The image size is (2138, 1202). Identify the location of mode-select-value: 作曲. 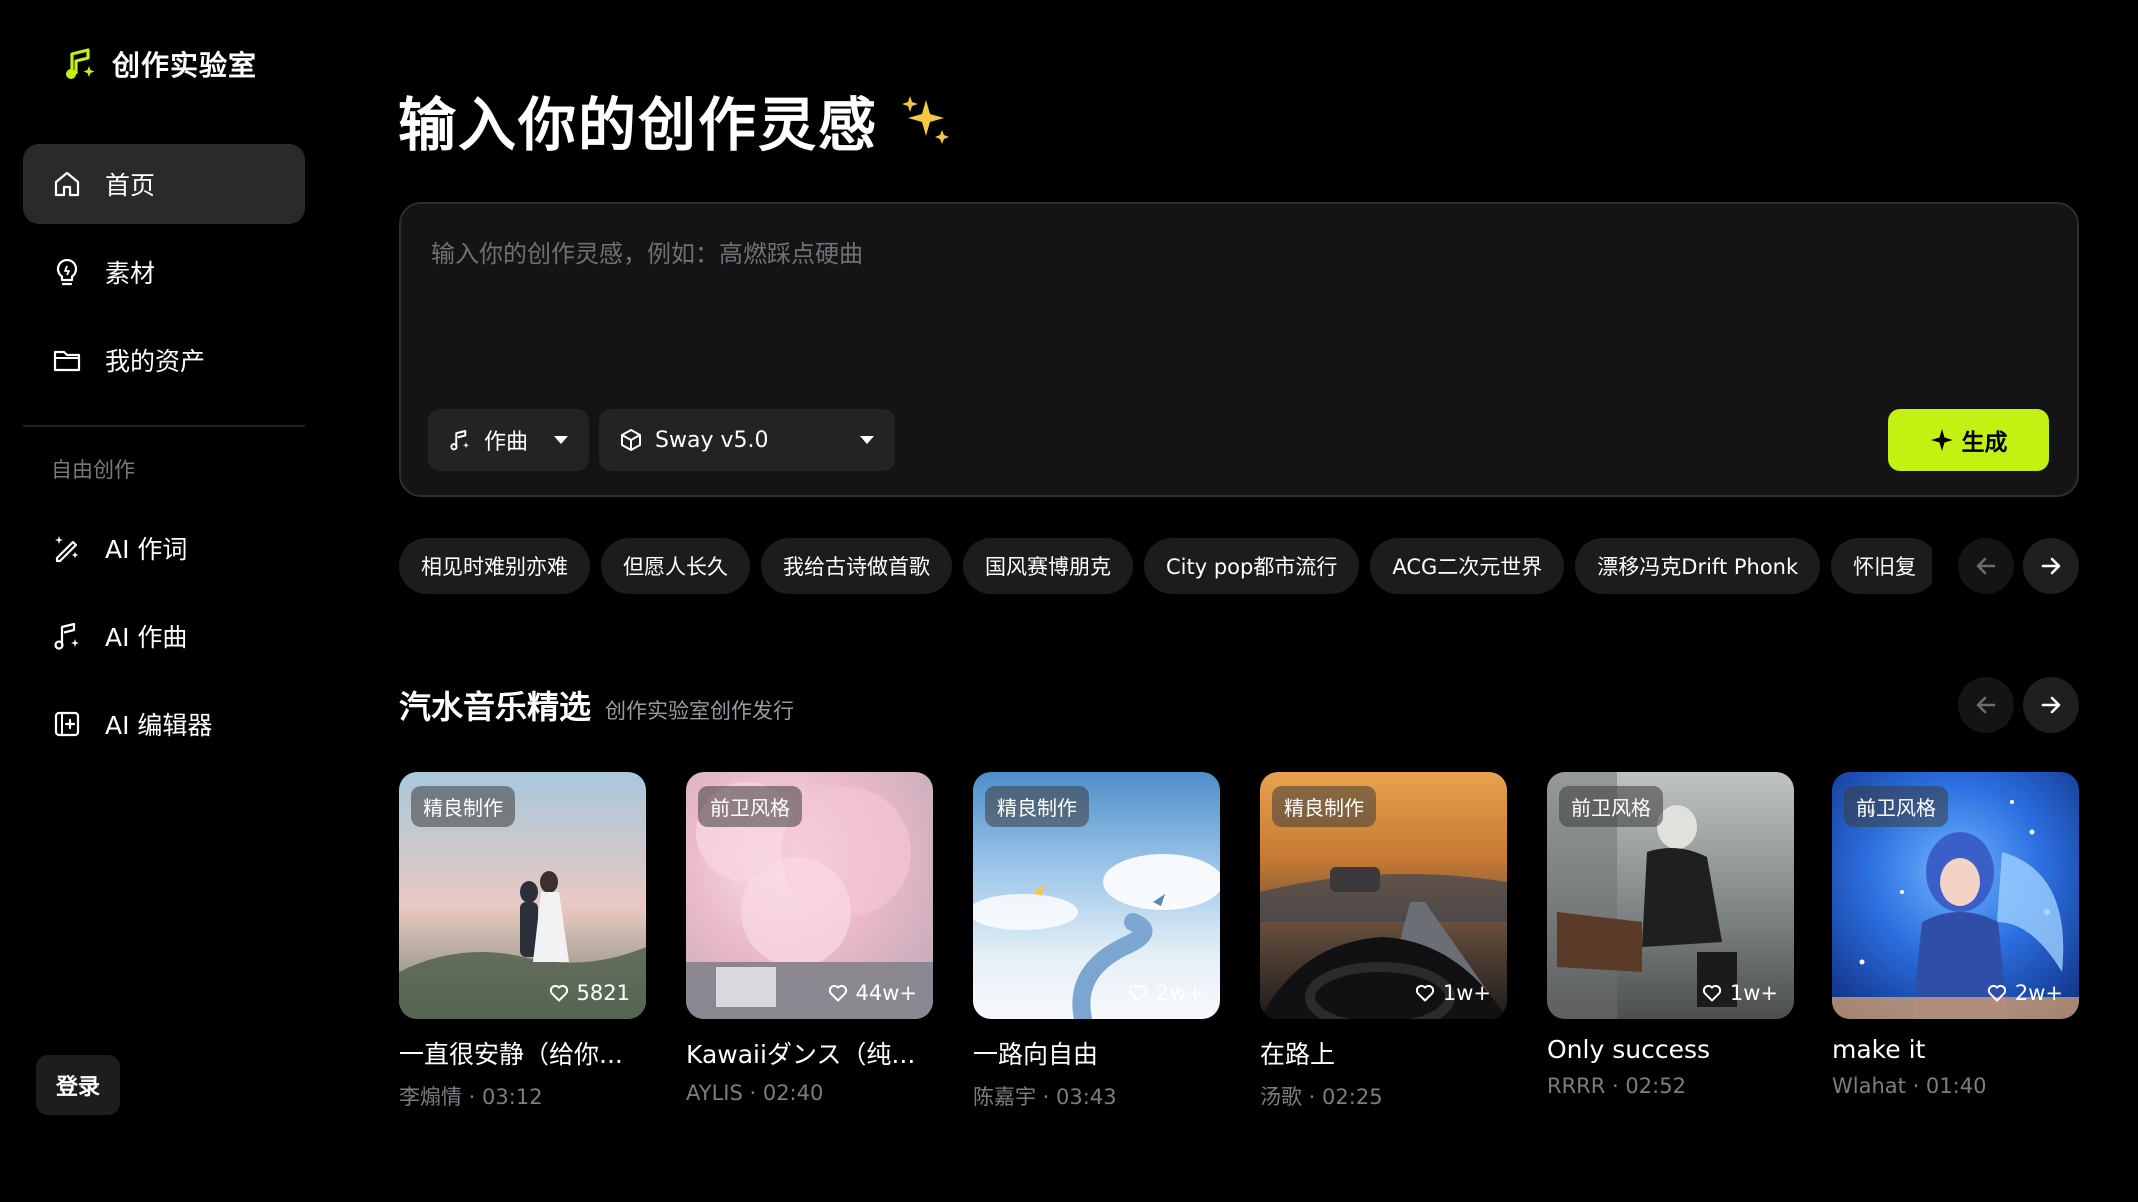
(506, 442).